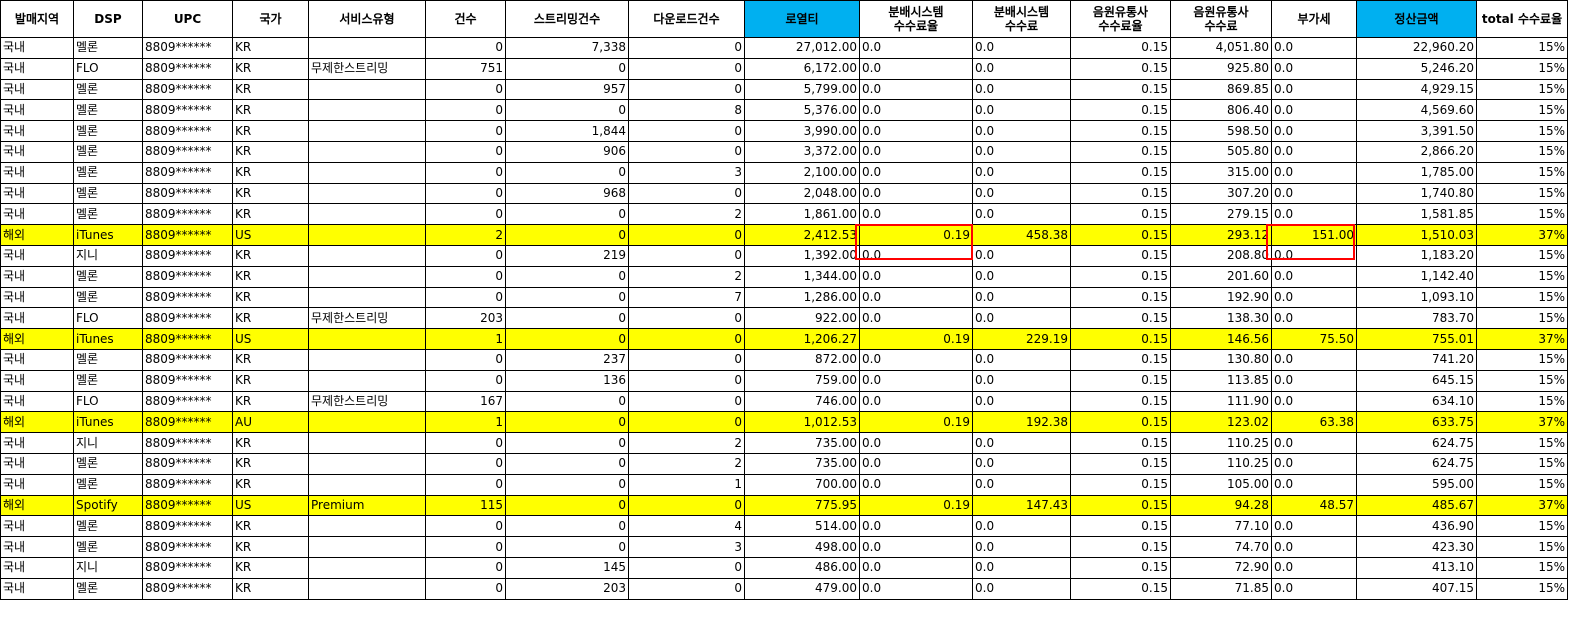  Describe the element at coordinates (686, 484) in the screenshot. I see `cell-download-count: 1` at that location.